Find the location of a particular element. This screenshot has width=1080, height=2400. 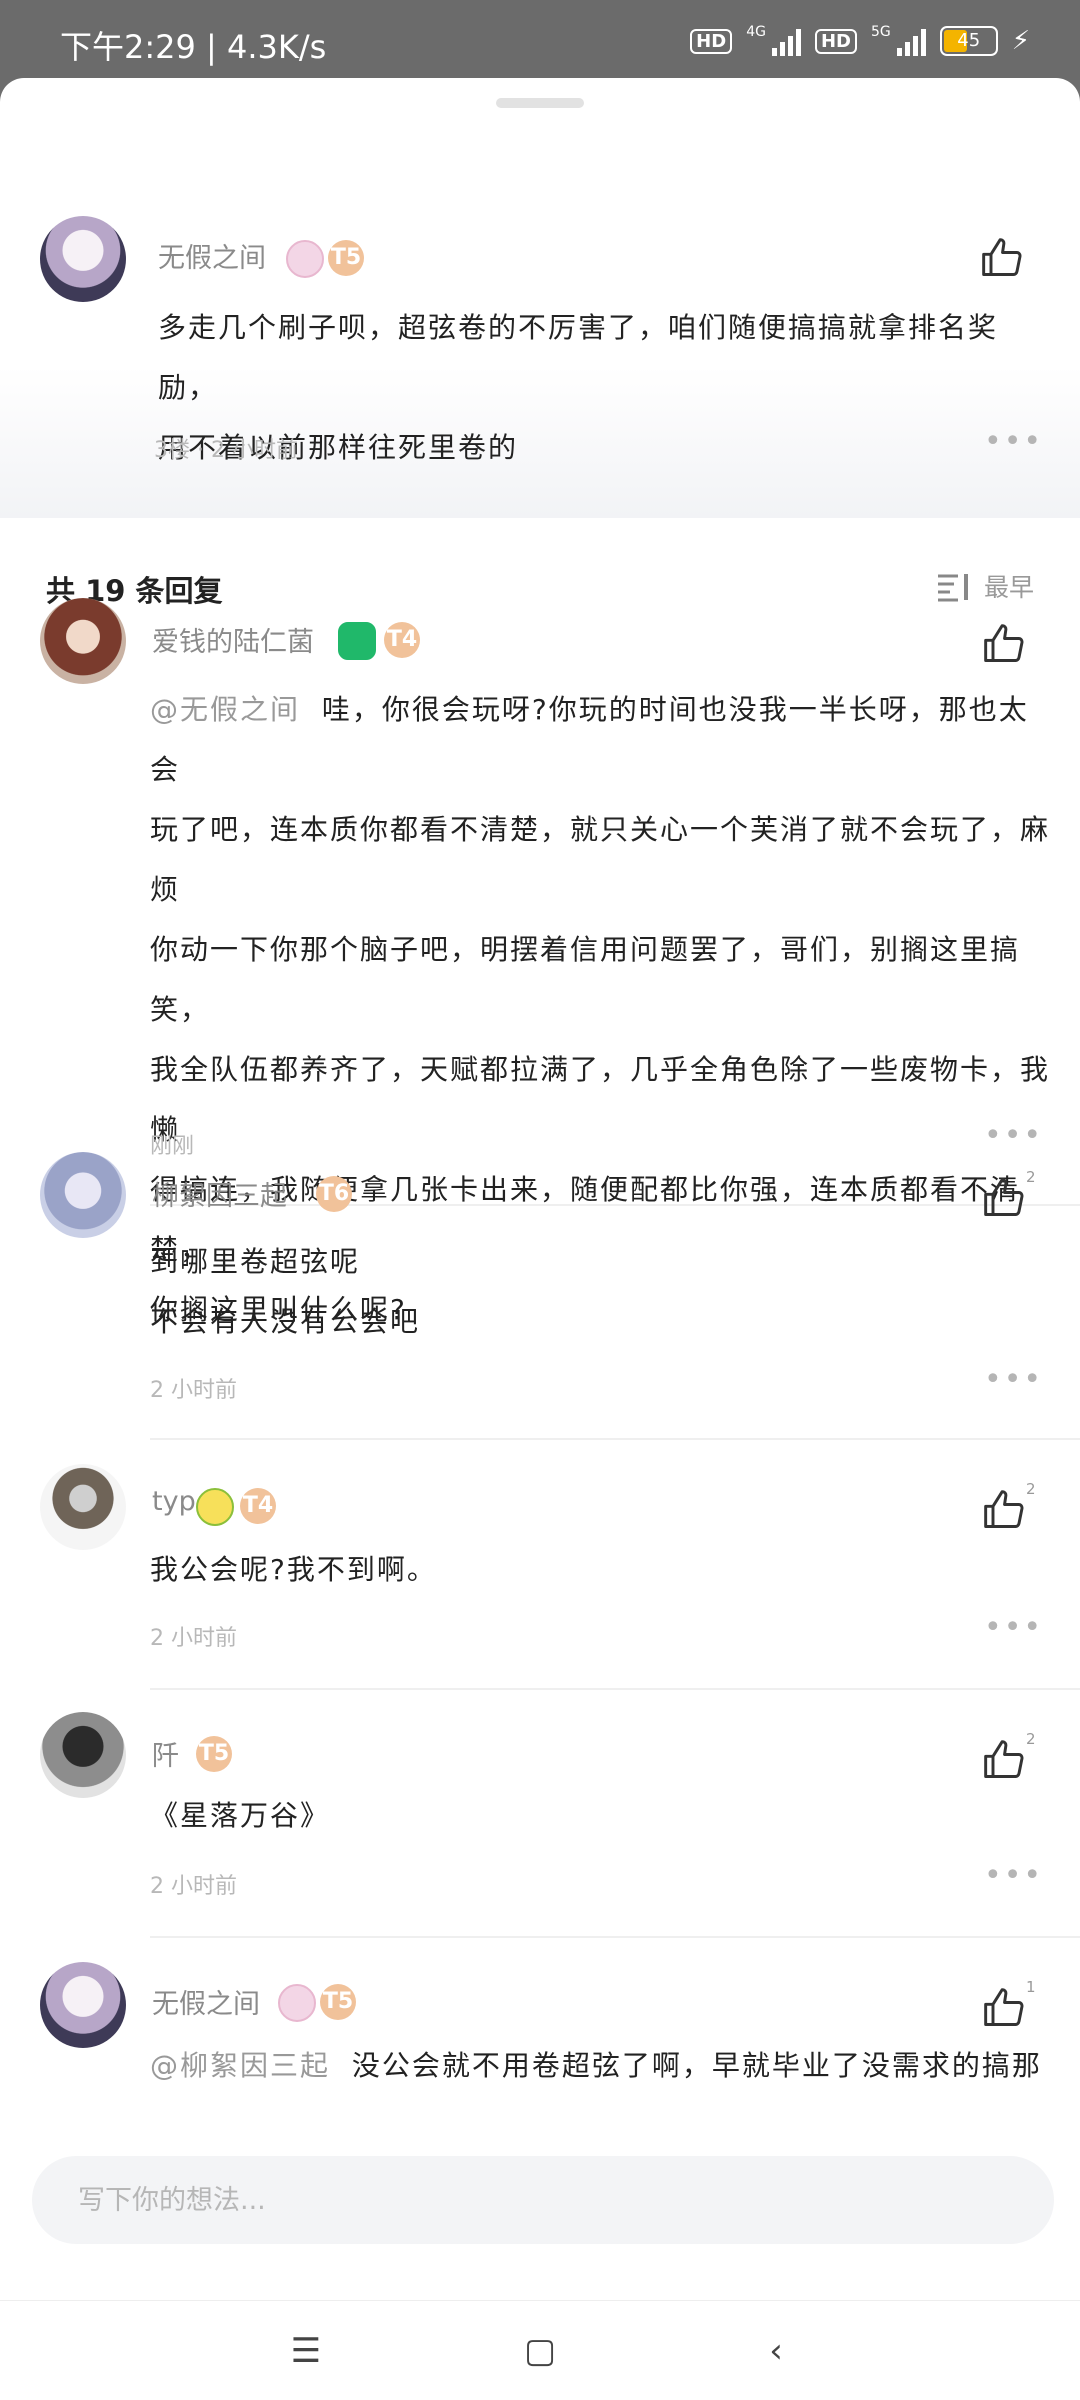

status-time: 下午2:29 | 4.3K/s is located at coordinates (193, 47).